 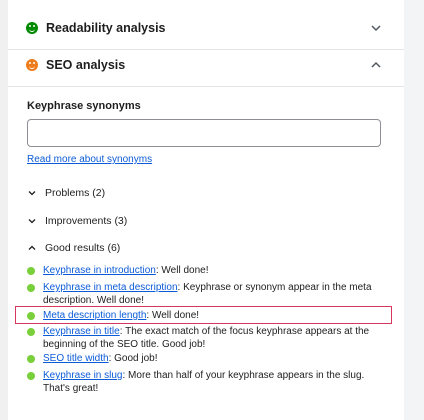 What do you see at coordinates (76, 358) in the screenshot?
I see `result-link: SEO title width` at bounding box center [76, 358].